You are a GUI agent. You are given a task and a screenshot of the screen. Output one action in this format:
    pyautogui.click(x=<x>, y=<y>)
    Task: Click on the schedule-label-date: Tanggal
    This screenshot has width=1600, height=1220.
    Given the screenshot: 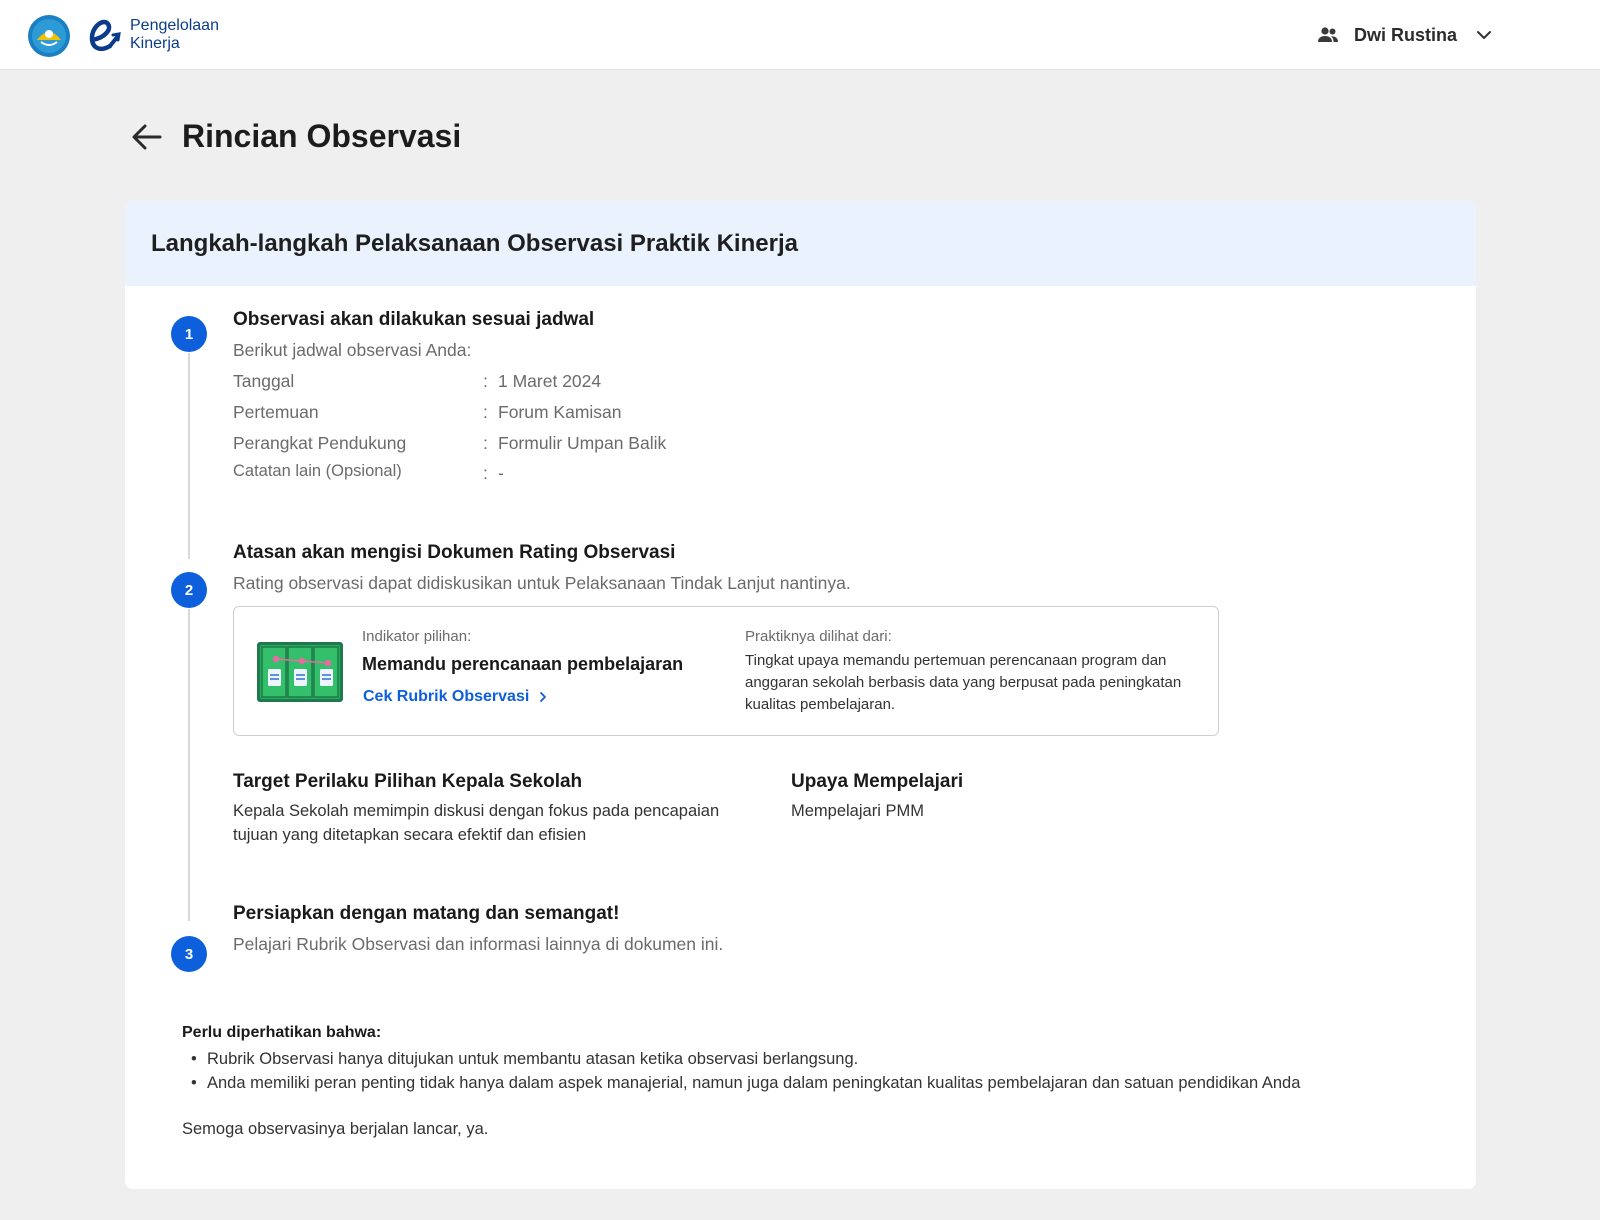 What is the action you would take?
    pyautogui.click(x=264, y=381)
    